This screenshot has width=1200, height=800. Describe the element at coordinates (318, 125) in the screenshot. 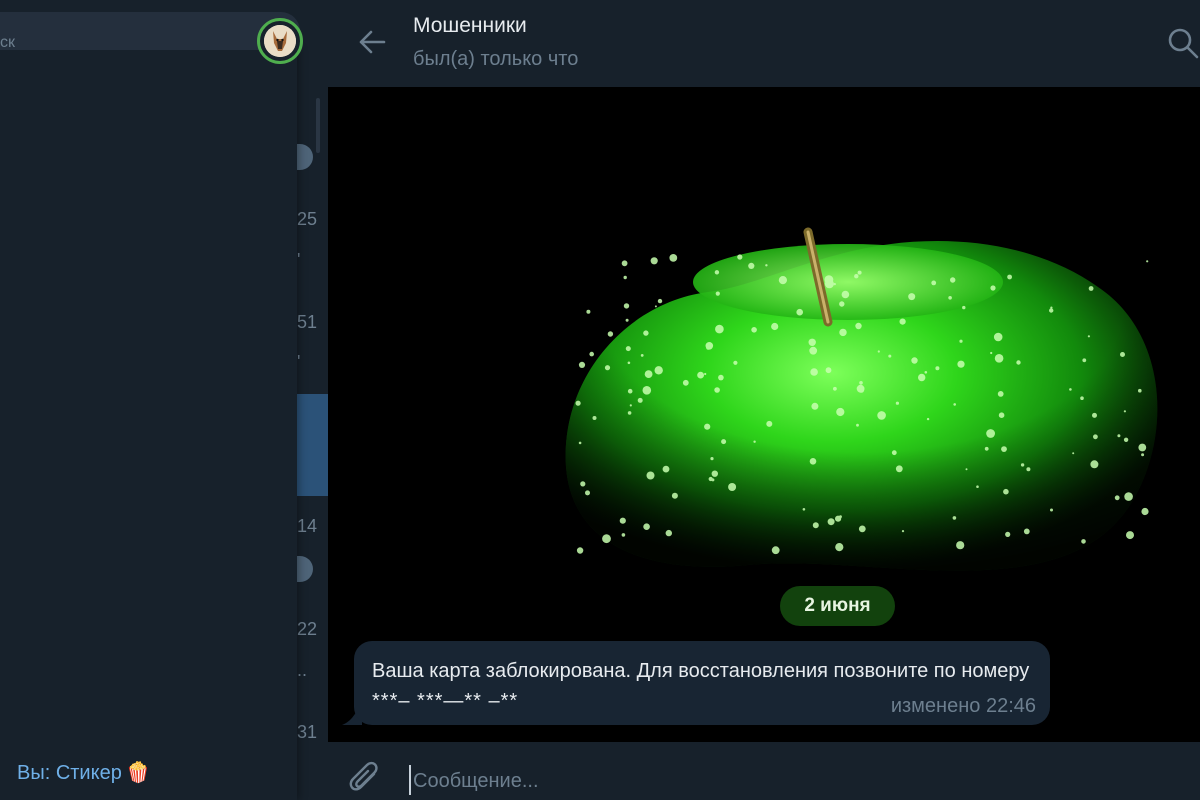

I see `chat-list-scrollbar` at that location.